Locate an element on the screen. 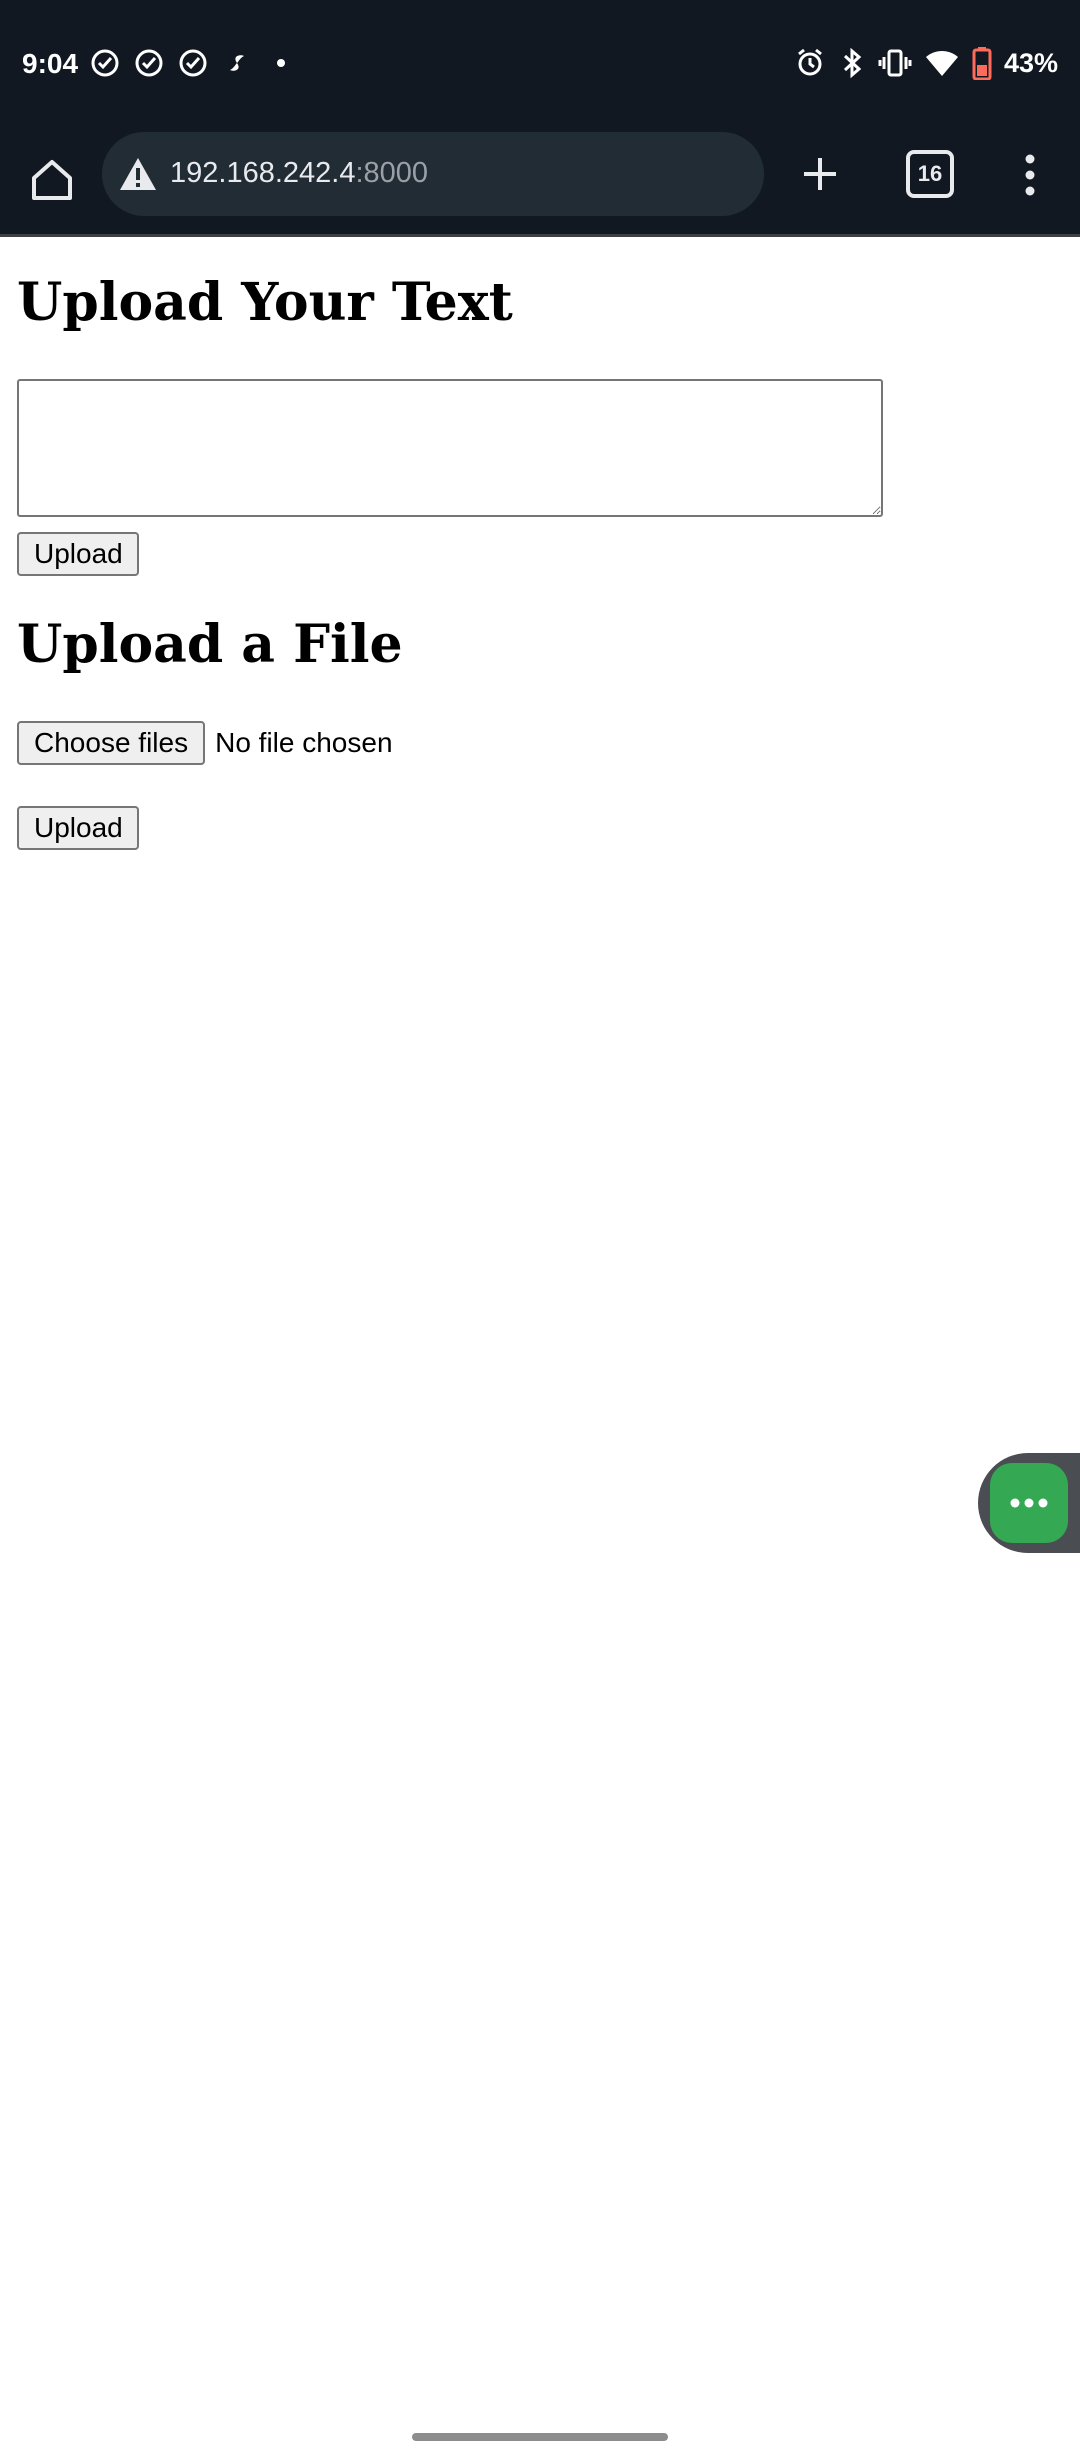  url-port: :8000 is located at coordinates (392, 173).